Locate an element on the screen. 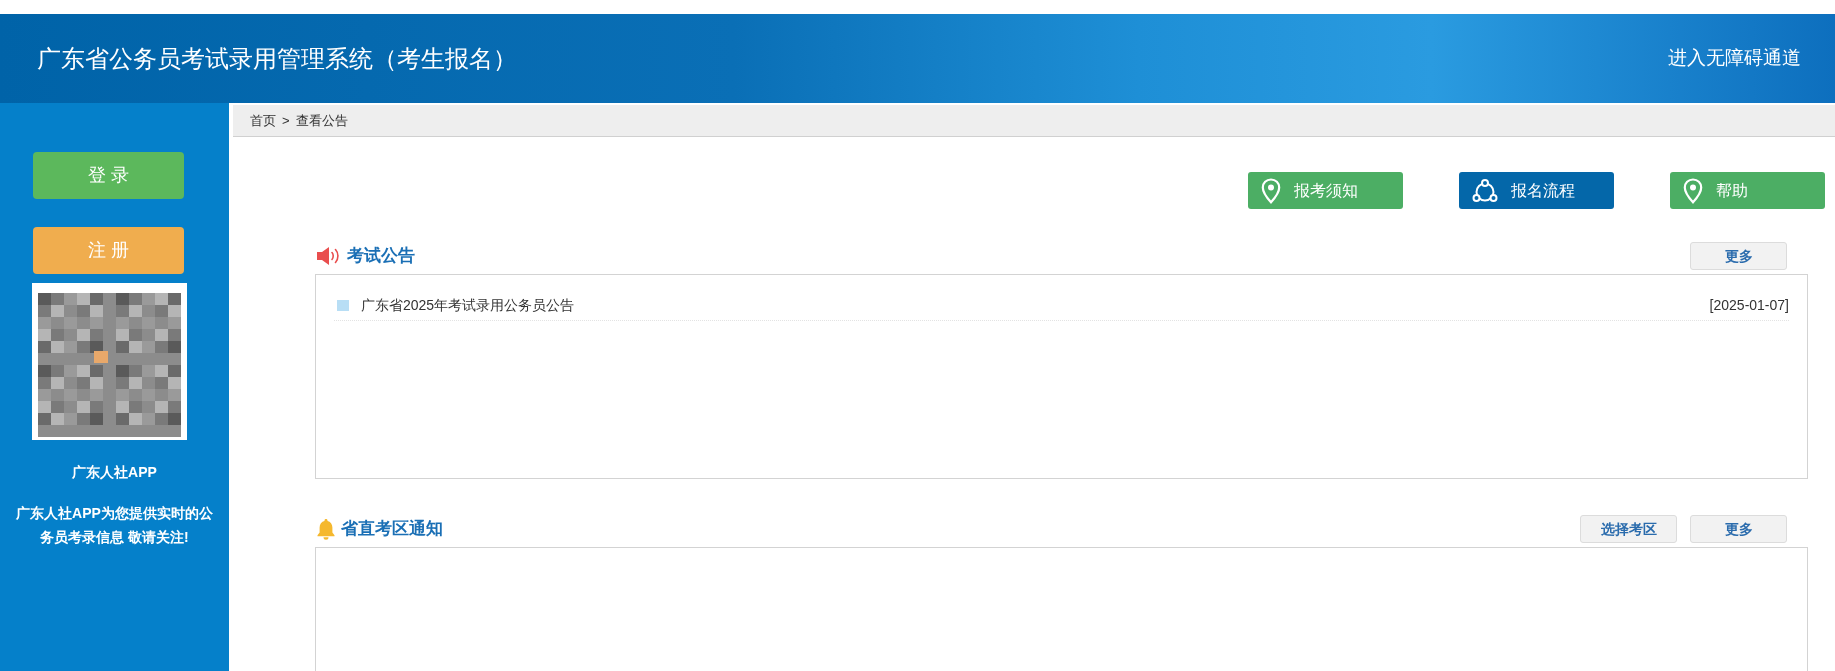  breadcrumb-link: 首页 is located at coordinates (263, 120).